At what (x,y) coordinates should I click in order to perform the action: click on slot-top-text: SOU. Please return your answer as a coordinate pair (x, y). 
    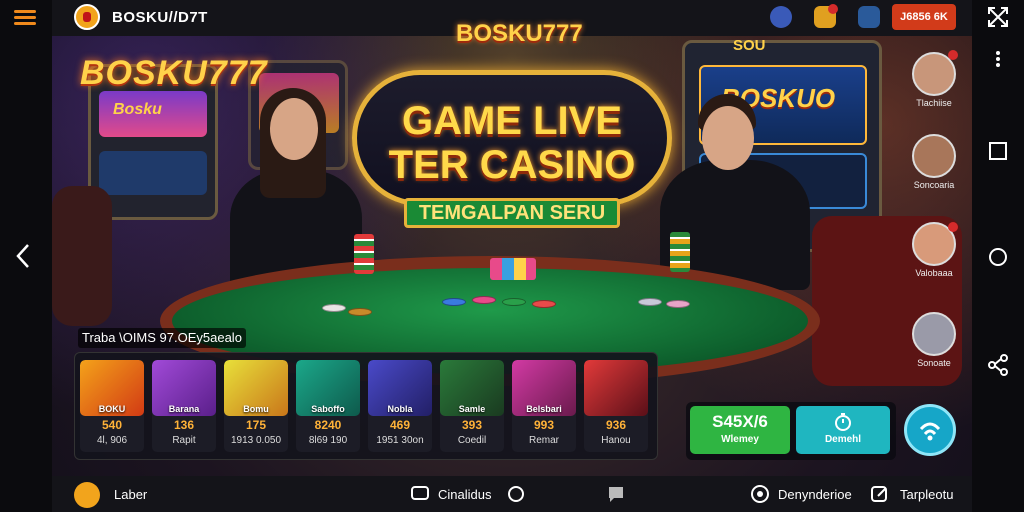
    Looking at the image, I should click on (749, 45).